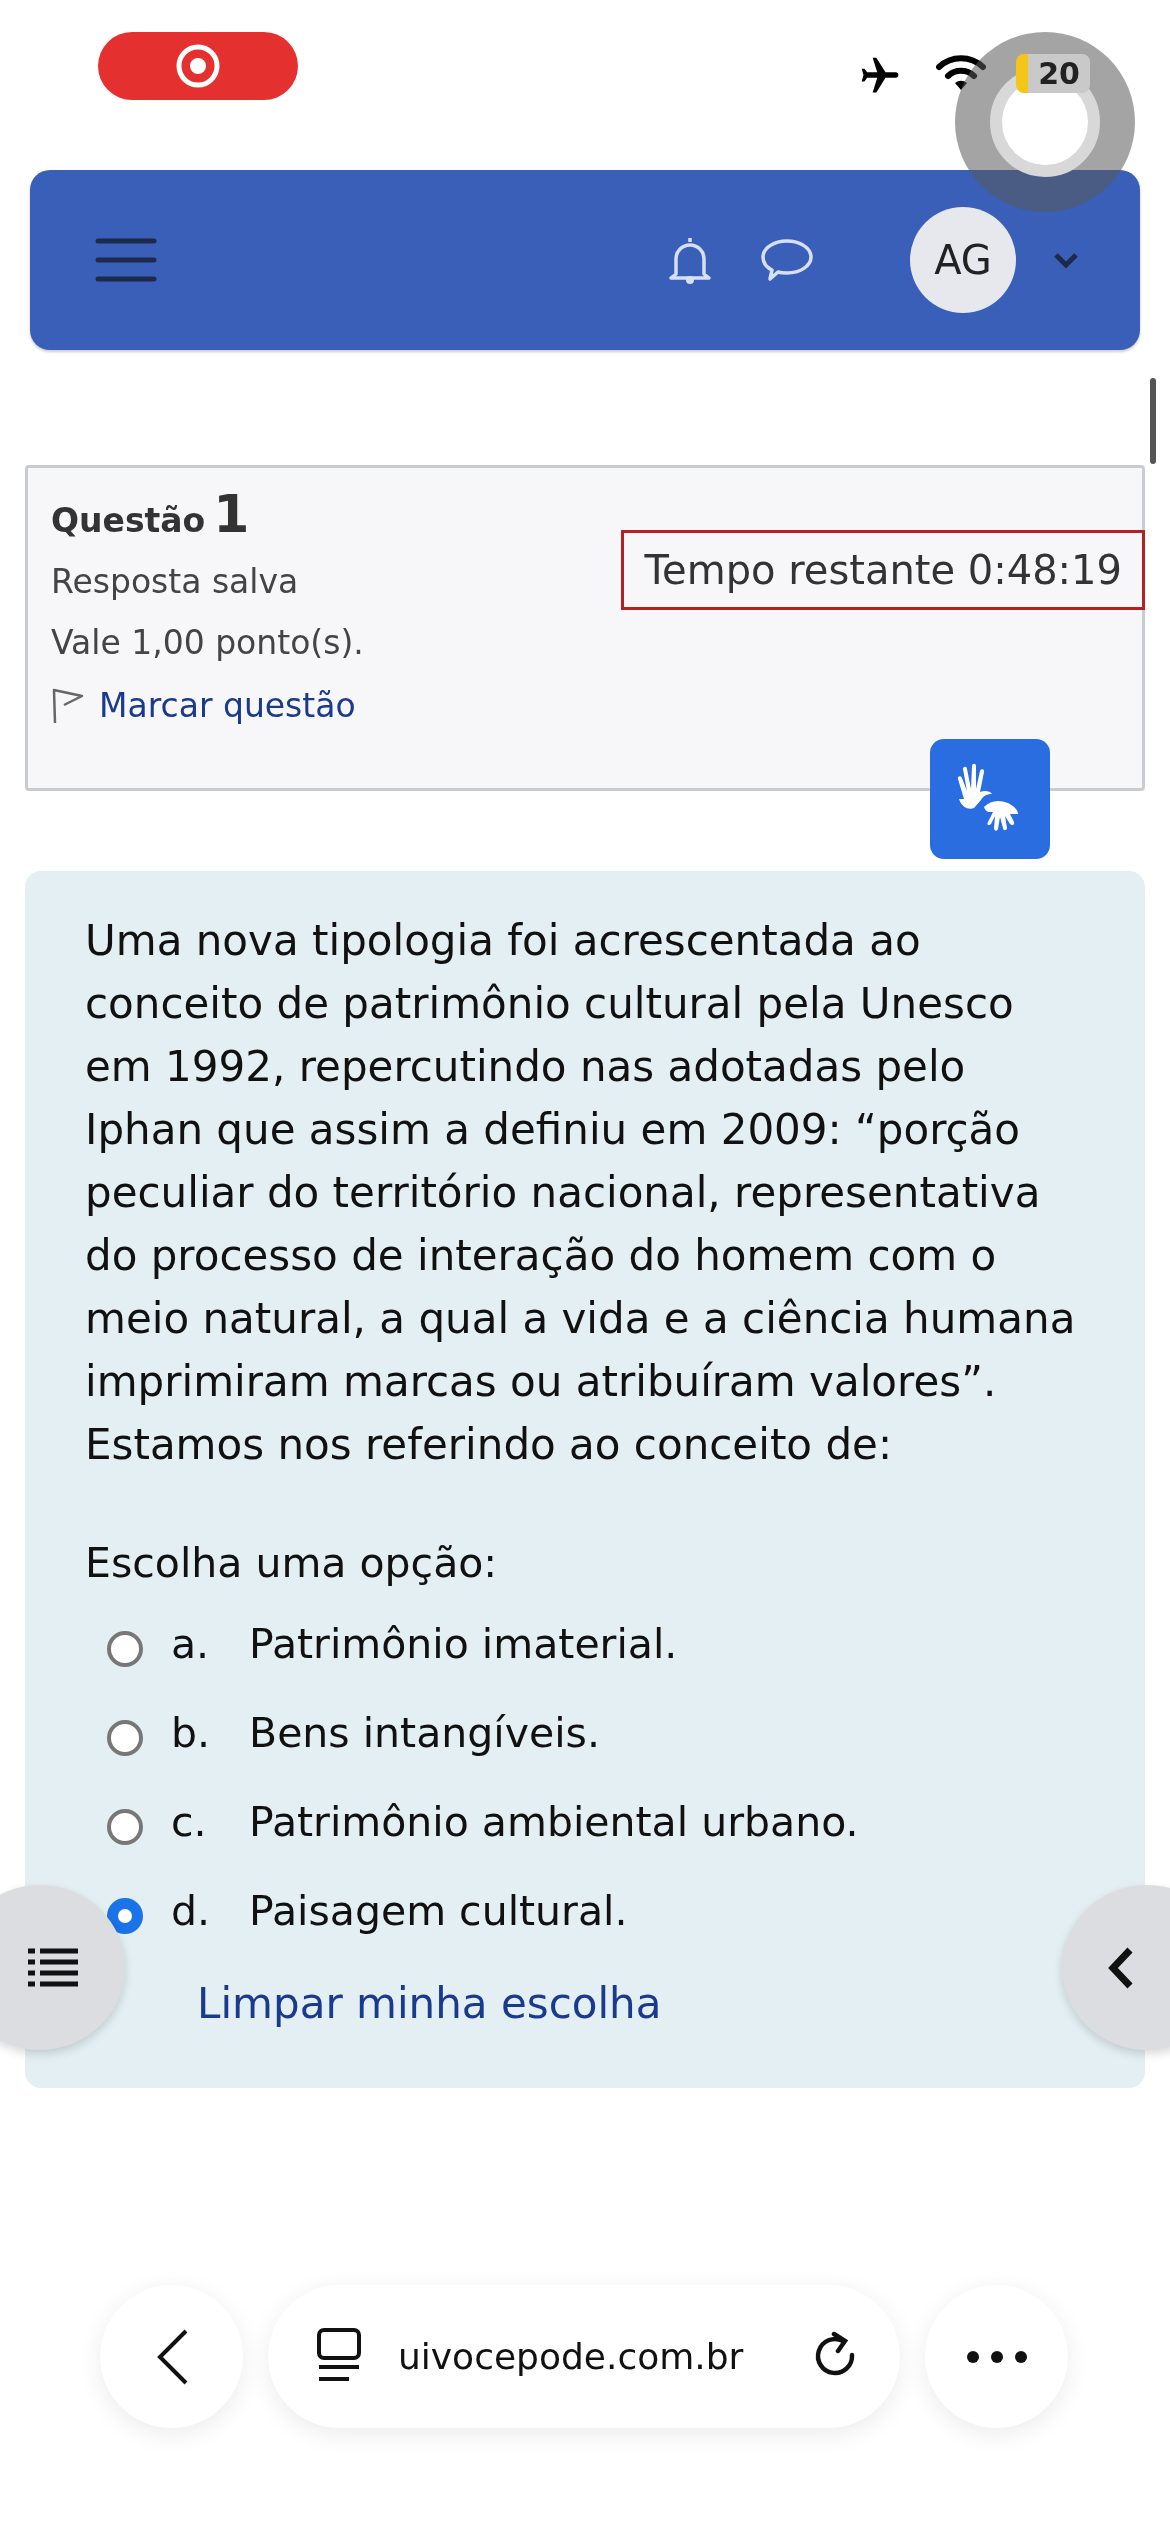 The width and height of the screenshot is (1170, 2532). What do you see at coordinates (175, 581) in the screenshot?
I see `question-state: Resposta salva` at bounding box center [175, 581].